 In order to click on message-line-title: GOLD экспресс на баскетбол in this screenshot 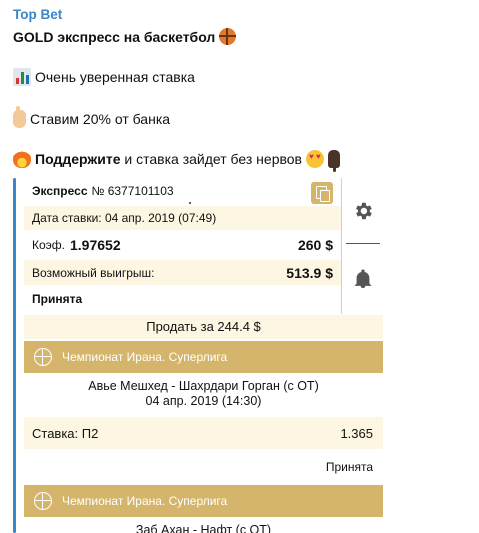, I will do `click(125, 36)`.